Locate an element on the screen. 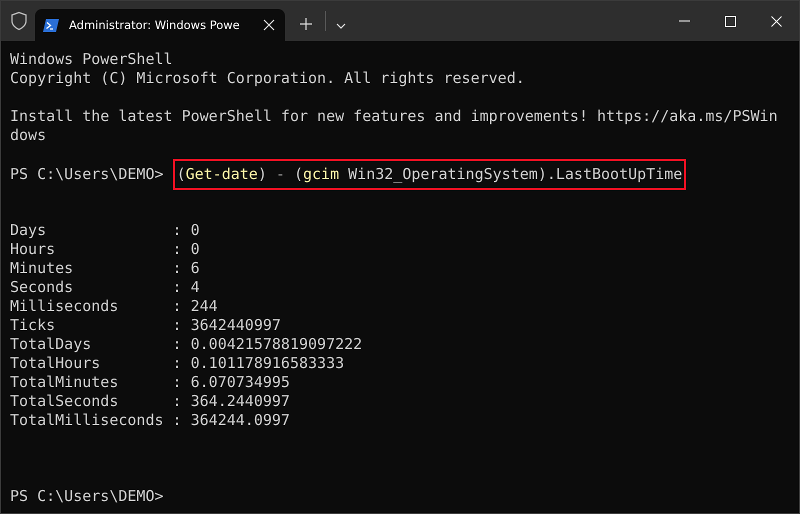  output-line: TotalMilliseconds : 364244.0997 is located at coordinates (150, 420).